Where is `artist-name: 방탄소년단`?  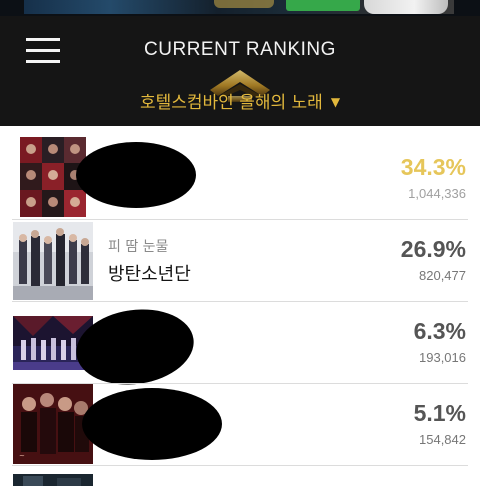
artist-name: 방탄소년단 is located at coordinates (149, 274).